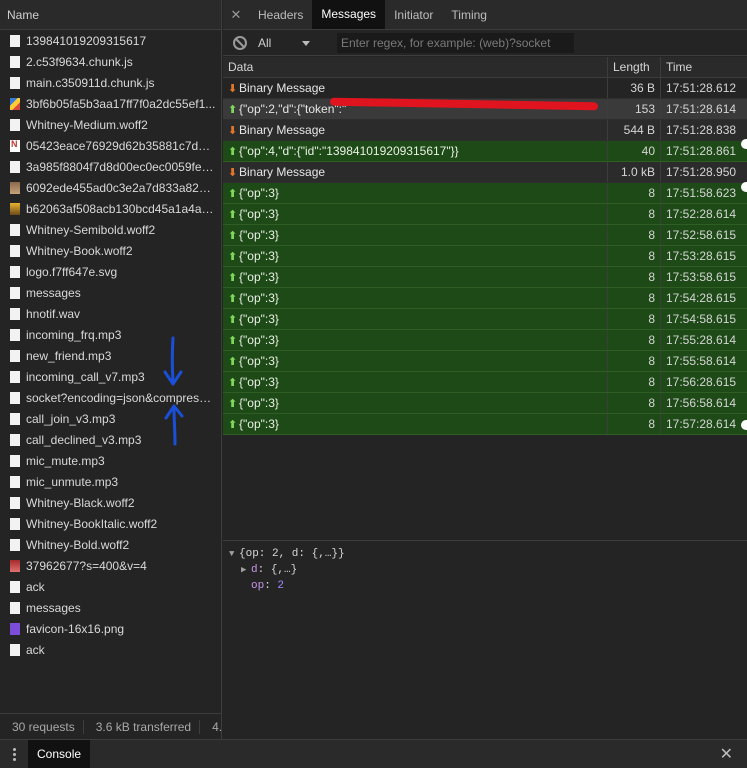  I want to click on clear-messages-icon, so click(240, 42).